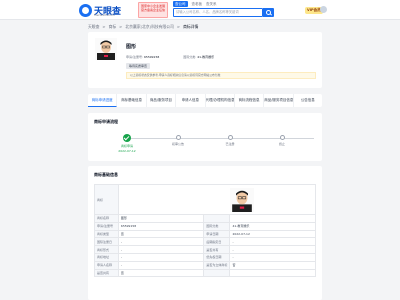 This screenshot has height=300, width=400. Describe the element at coordinates (106, 121) in the screenshot. I see `flow-title: 商标申请流程` at that location.